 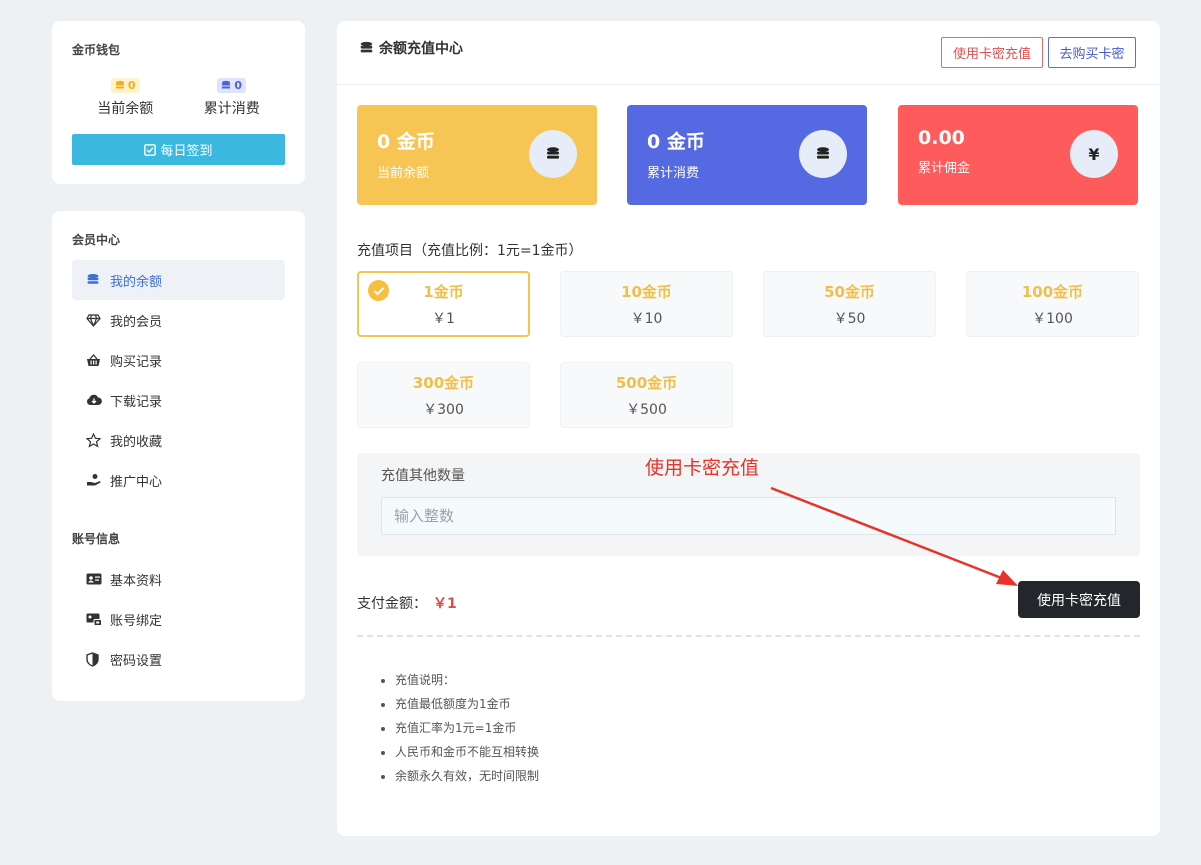 I want to click on option-price: ￥500, so click(x=646, y=410).